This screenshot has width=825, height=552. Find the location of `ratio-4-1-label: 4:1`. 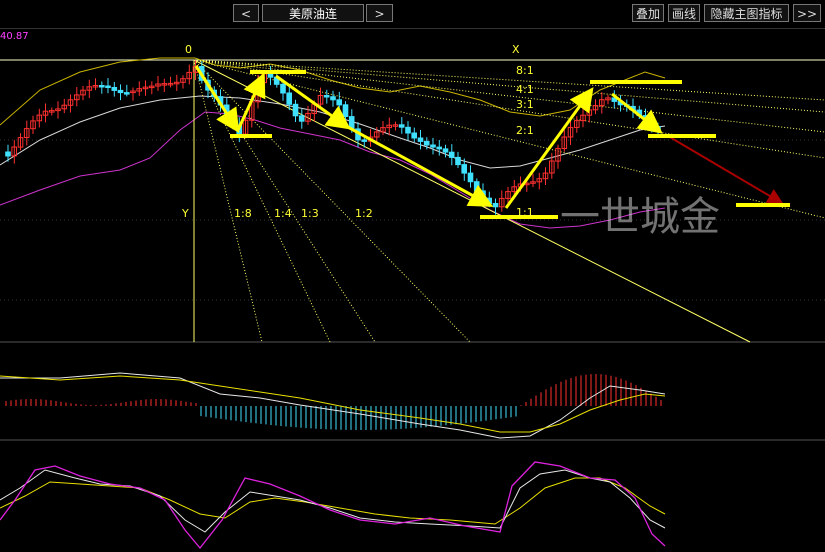

ratio-4-1-label: 4:1 is located at coordinates (525, 89).